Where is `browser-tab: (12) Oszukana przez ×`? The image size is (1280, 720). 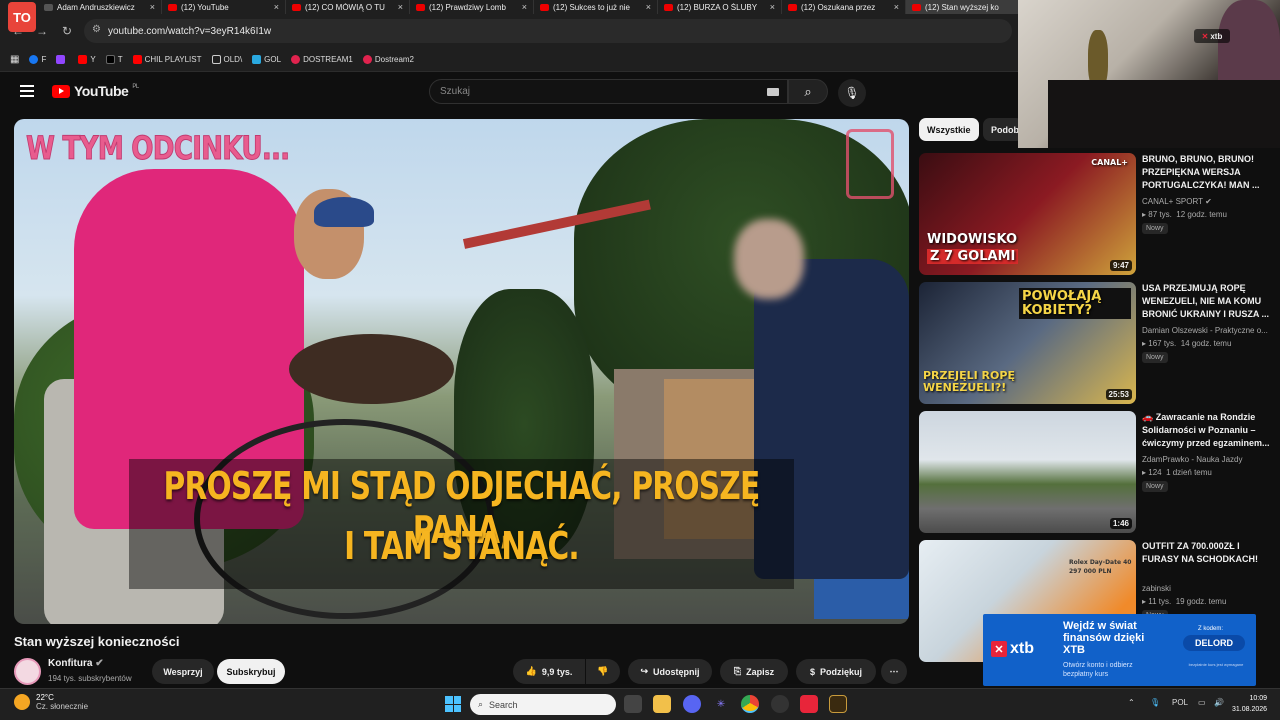 browser-tab: (12) Oszukana przez × is located at coordinates (844, 7).